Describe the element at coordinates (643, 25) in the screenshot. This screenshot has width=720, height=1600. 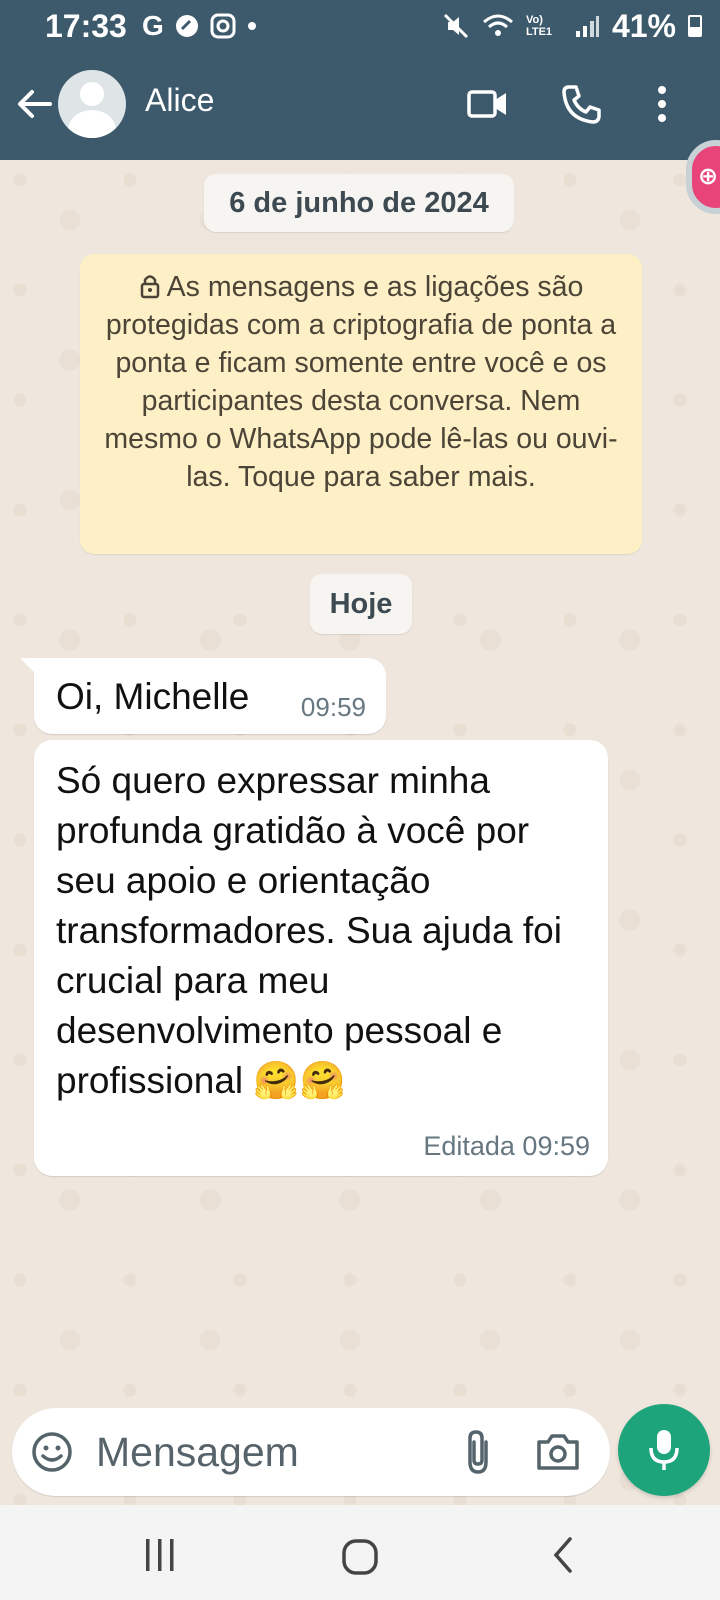
I see `battery-percent: 41%` at that location.